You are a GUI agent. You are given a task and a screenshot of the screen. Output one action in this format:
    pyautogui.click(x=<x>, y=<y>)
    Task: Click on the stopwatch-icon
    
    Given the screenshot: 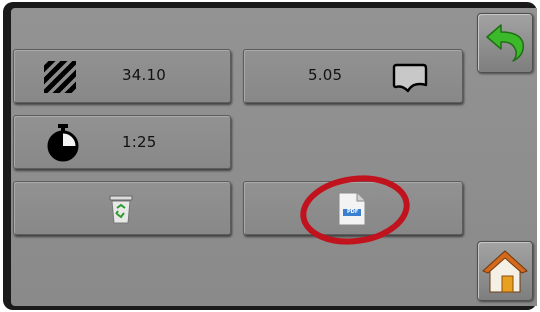 What is the action you would take?
    pyautogui.click(x=63, y=143)
    